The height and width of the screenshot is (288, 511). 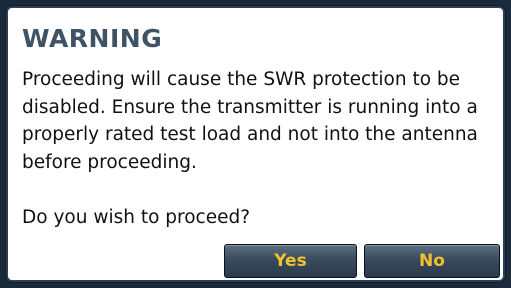 I want to click on dialog-question: Do you wish to proceed?, so click(x=136, y=217).